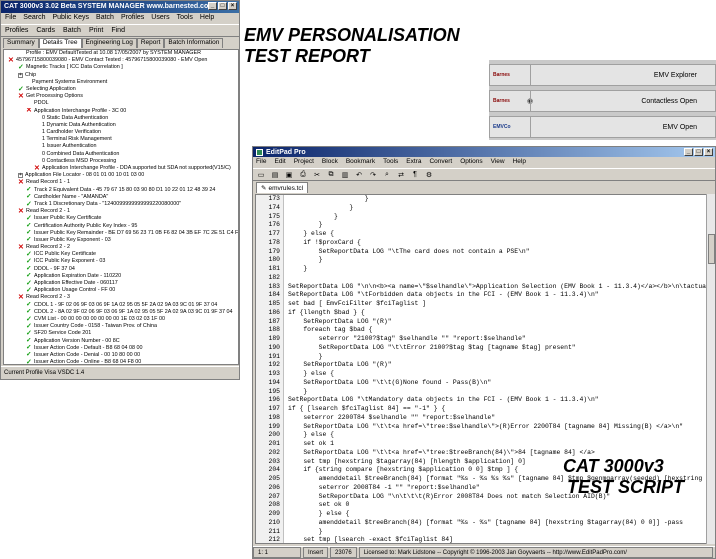  What do you see at coordinates (304, 162) in the screenshot?
I see `menu-item: Project` at bounding box center [304, 162].